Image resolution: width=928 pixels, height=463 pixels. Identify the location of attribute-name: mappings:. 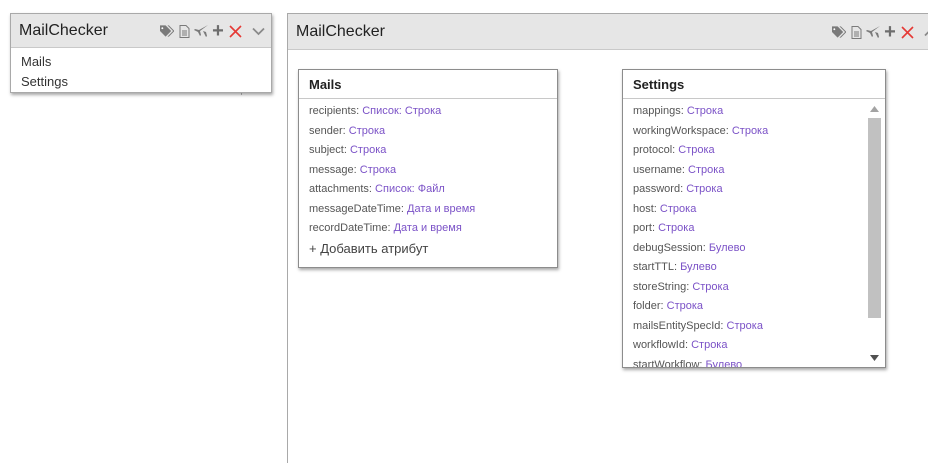
(658, 111).